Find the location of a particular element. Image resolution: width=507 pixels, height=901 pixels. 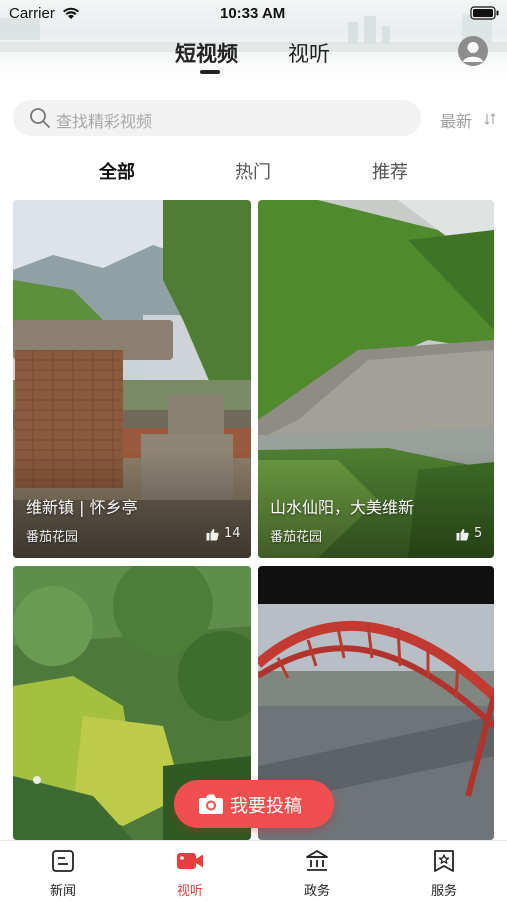

user-avatar-icon is located at coordinates (473, 52).